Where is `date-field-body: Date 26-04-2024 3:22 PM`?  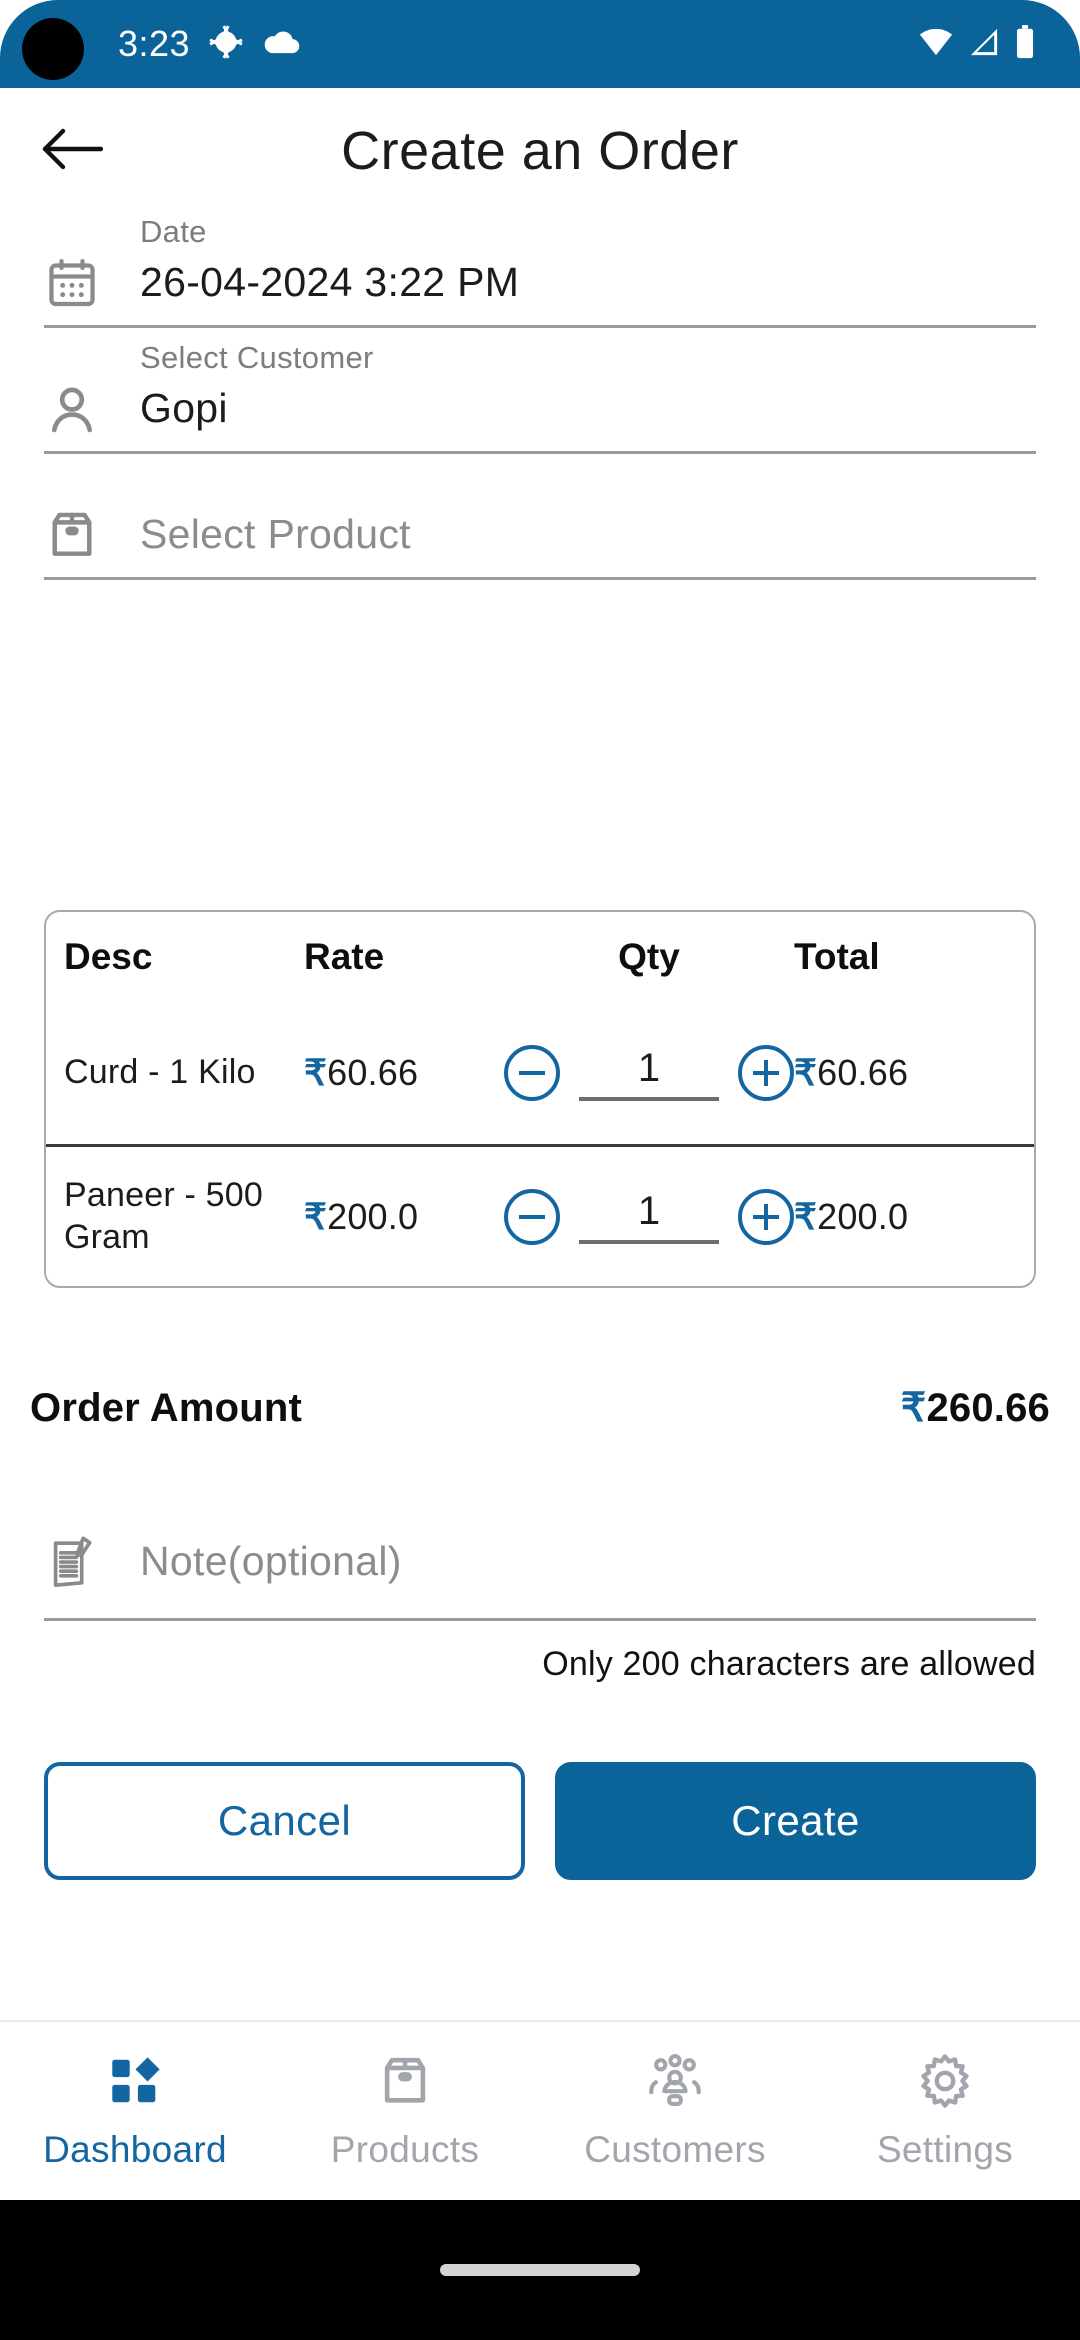
date-field-body: Date 26-04-2024 3:22 PM is located at coordinates (588, 269).